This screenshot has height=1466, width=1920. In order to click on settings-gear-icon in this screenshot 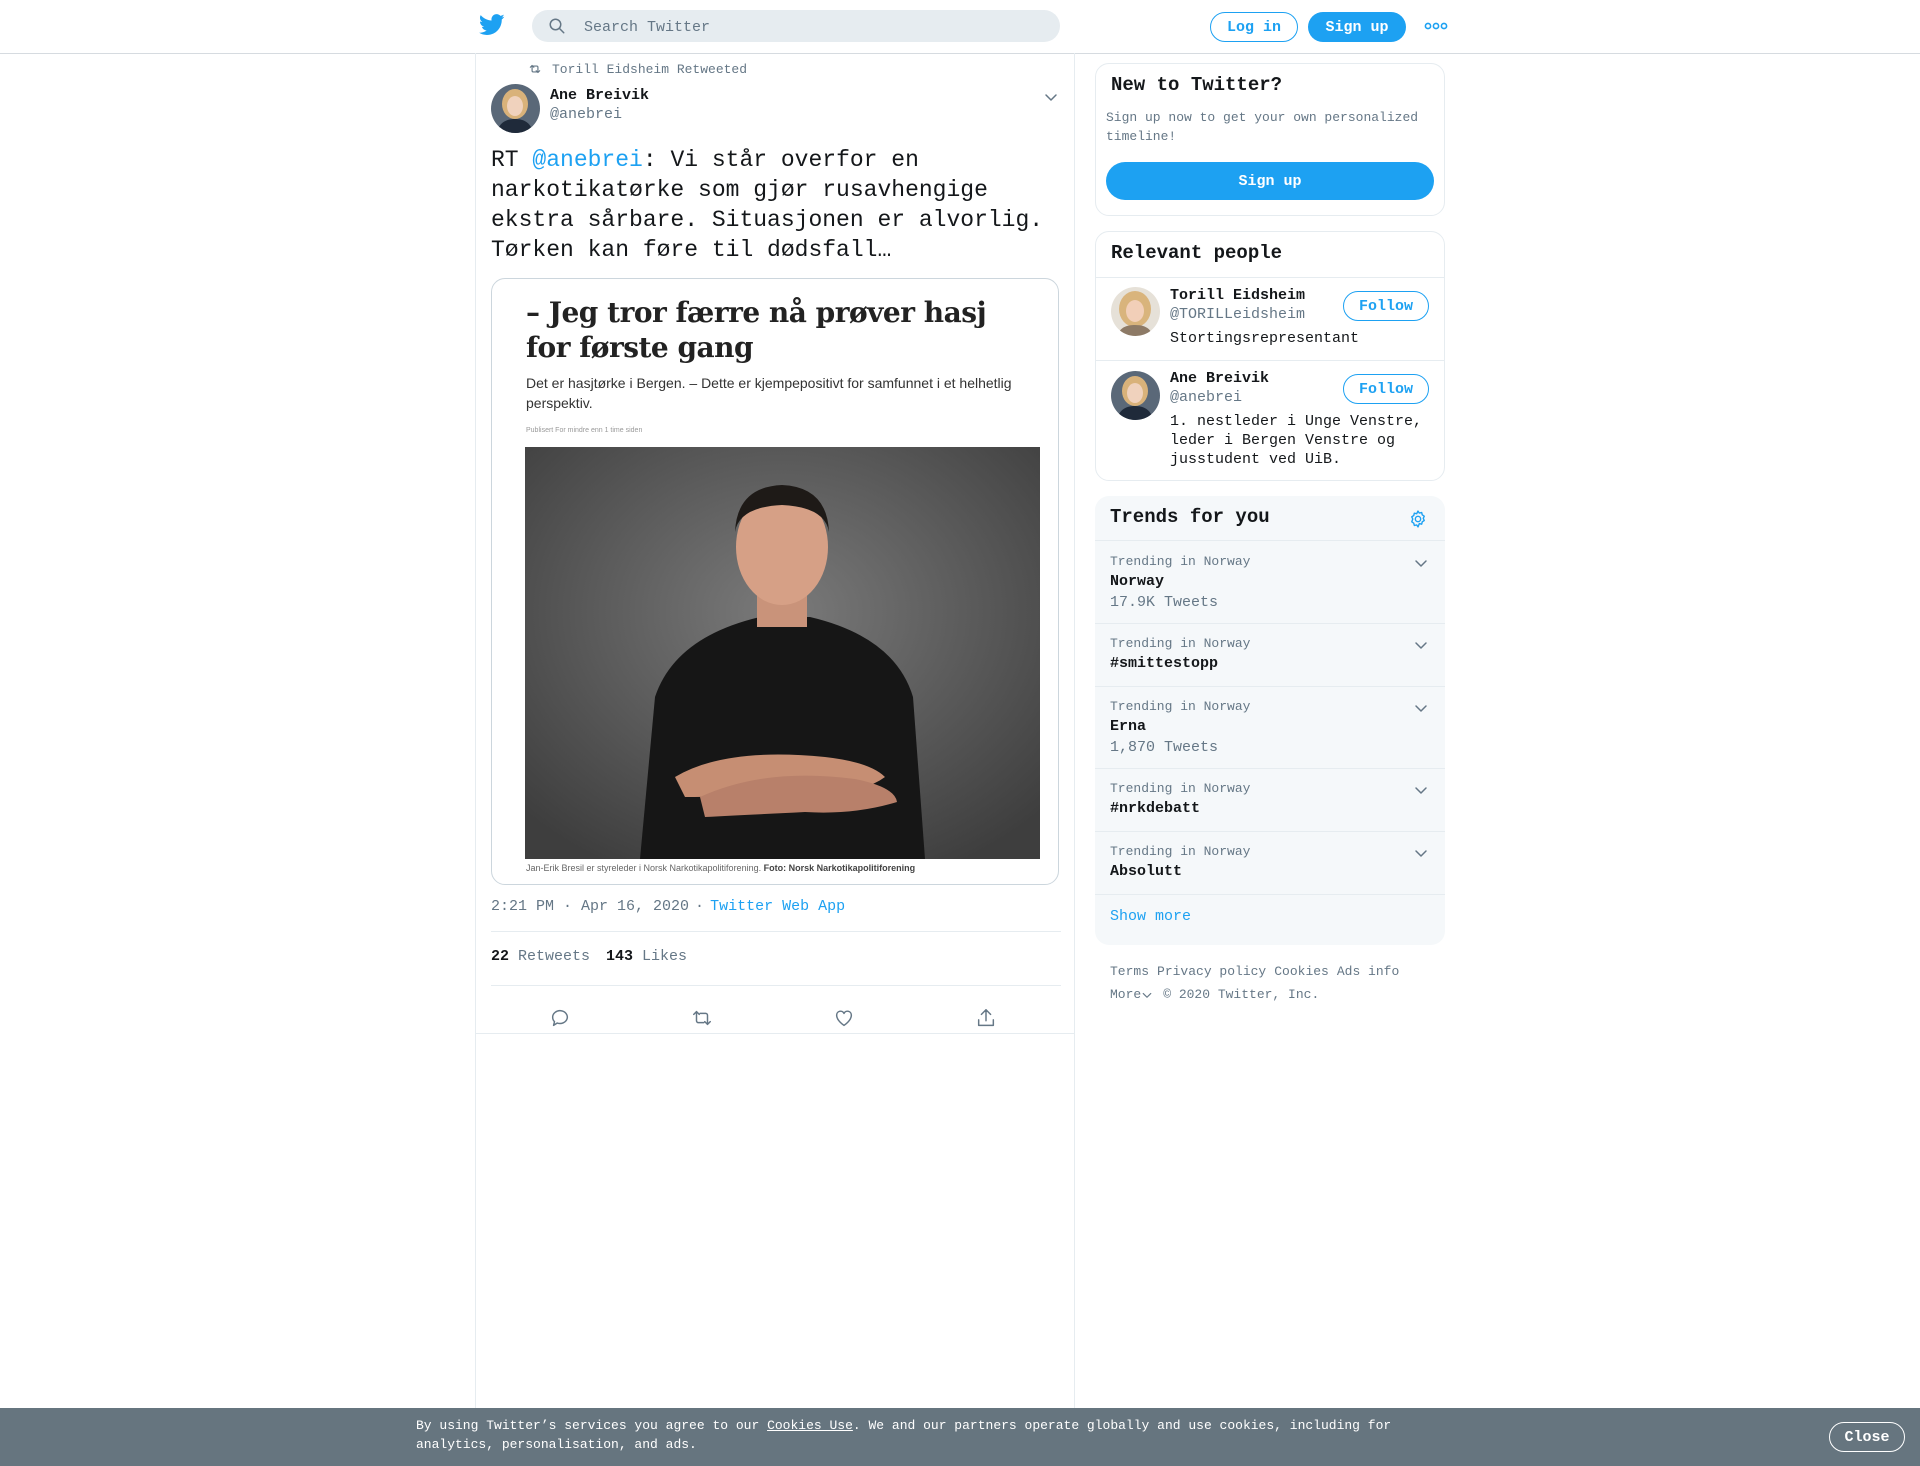, I will do `click(1418, 519)`.